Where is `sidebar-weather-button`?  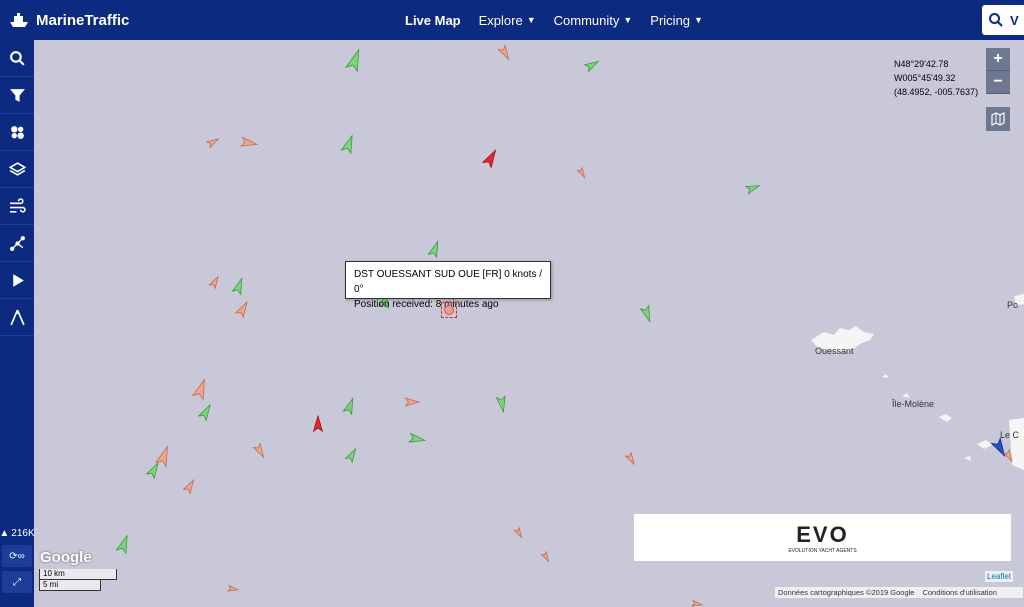 sidebar-weather-button is located at coordinates (17, 206).